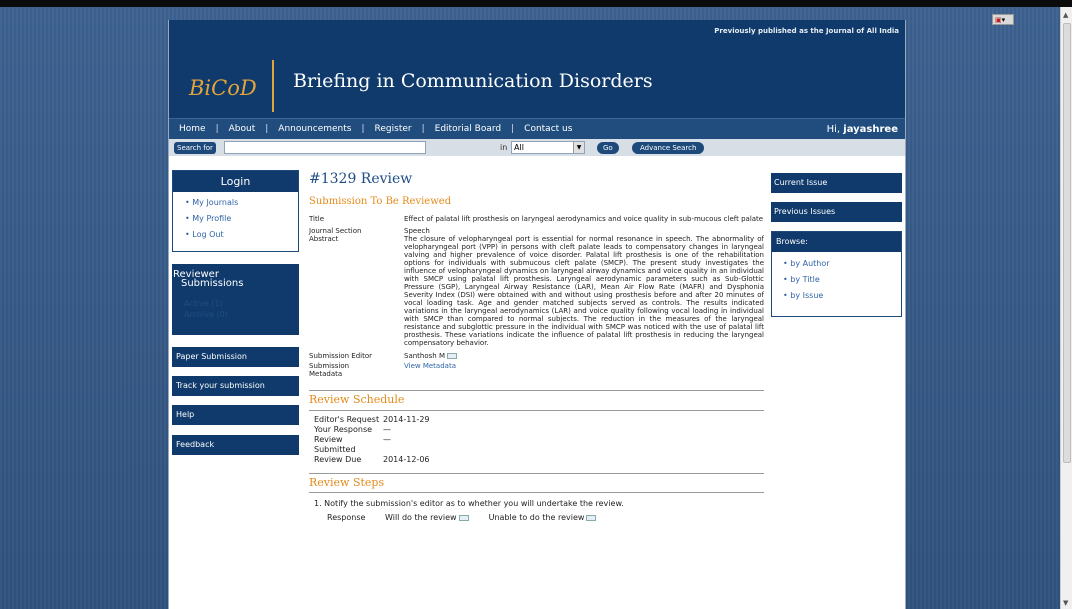 The image size is (1072, 609). Describe the element at coordinates (406, 459) in the screenshot. I see `schedule-value: 2014-12-06` at that location.